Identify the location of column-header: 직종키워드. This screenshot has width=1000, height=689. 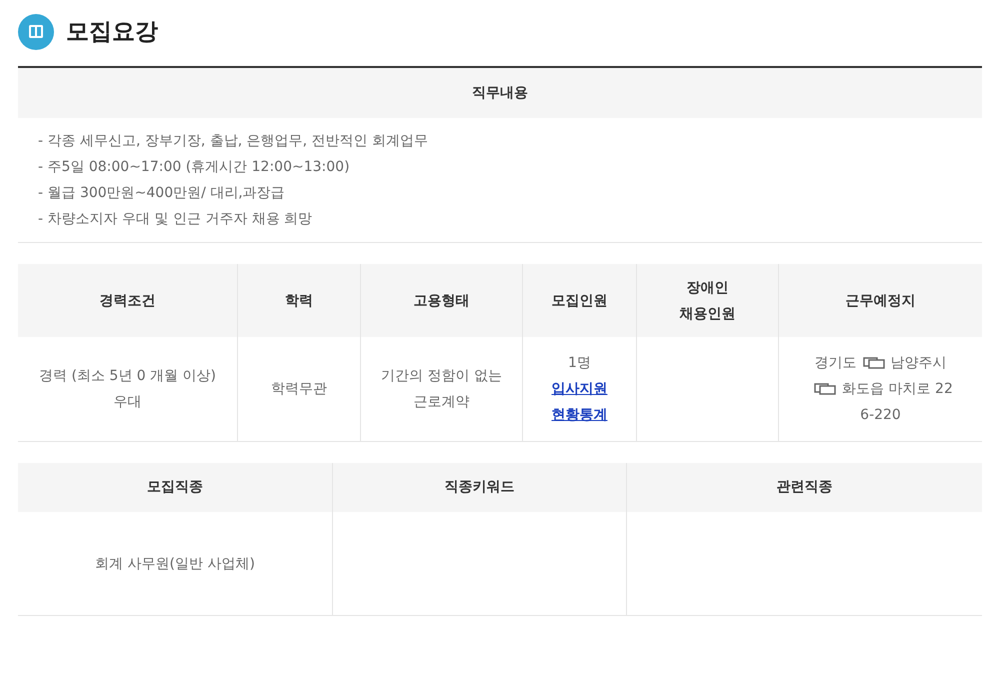
(479, 487).